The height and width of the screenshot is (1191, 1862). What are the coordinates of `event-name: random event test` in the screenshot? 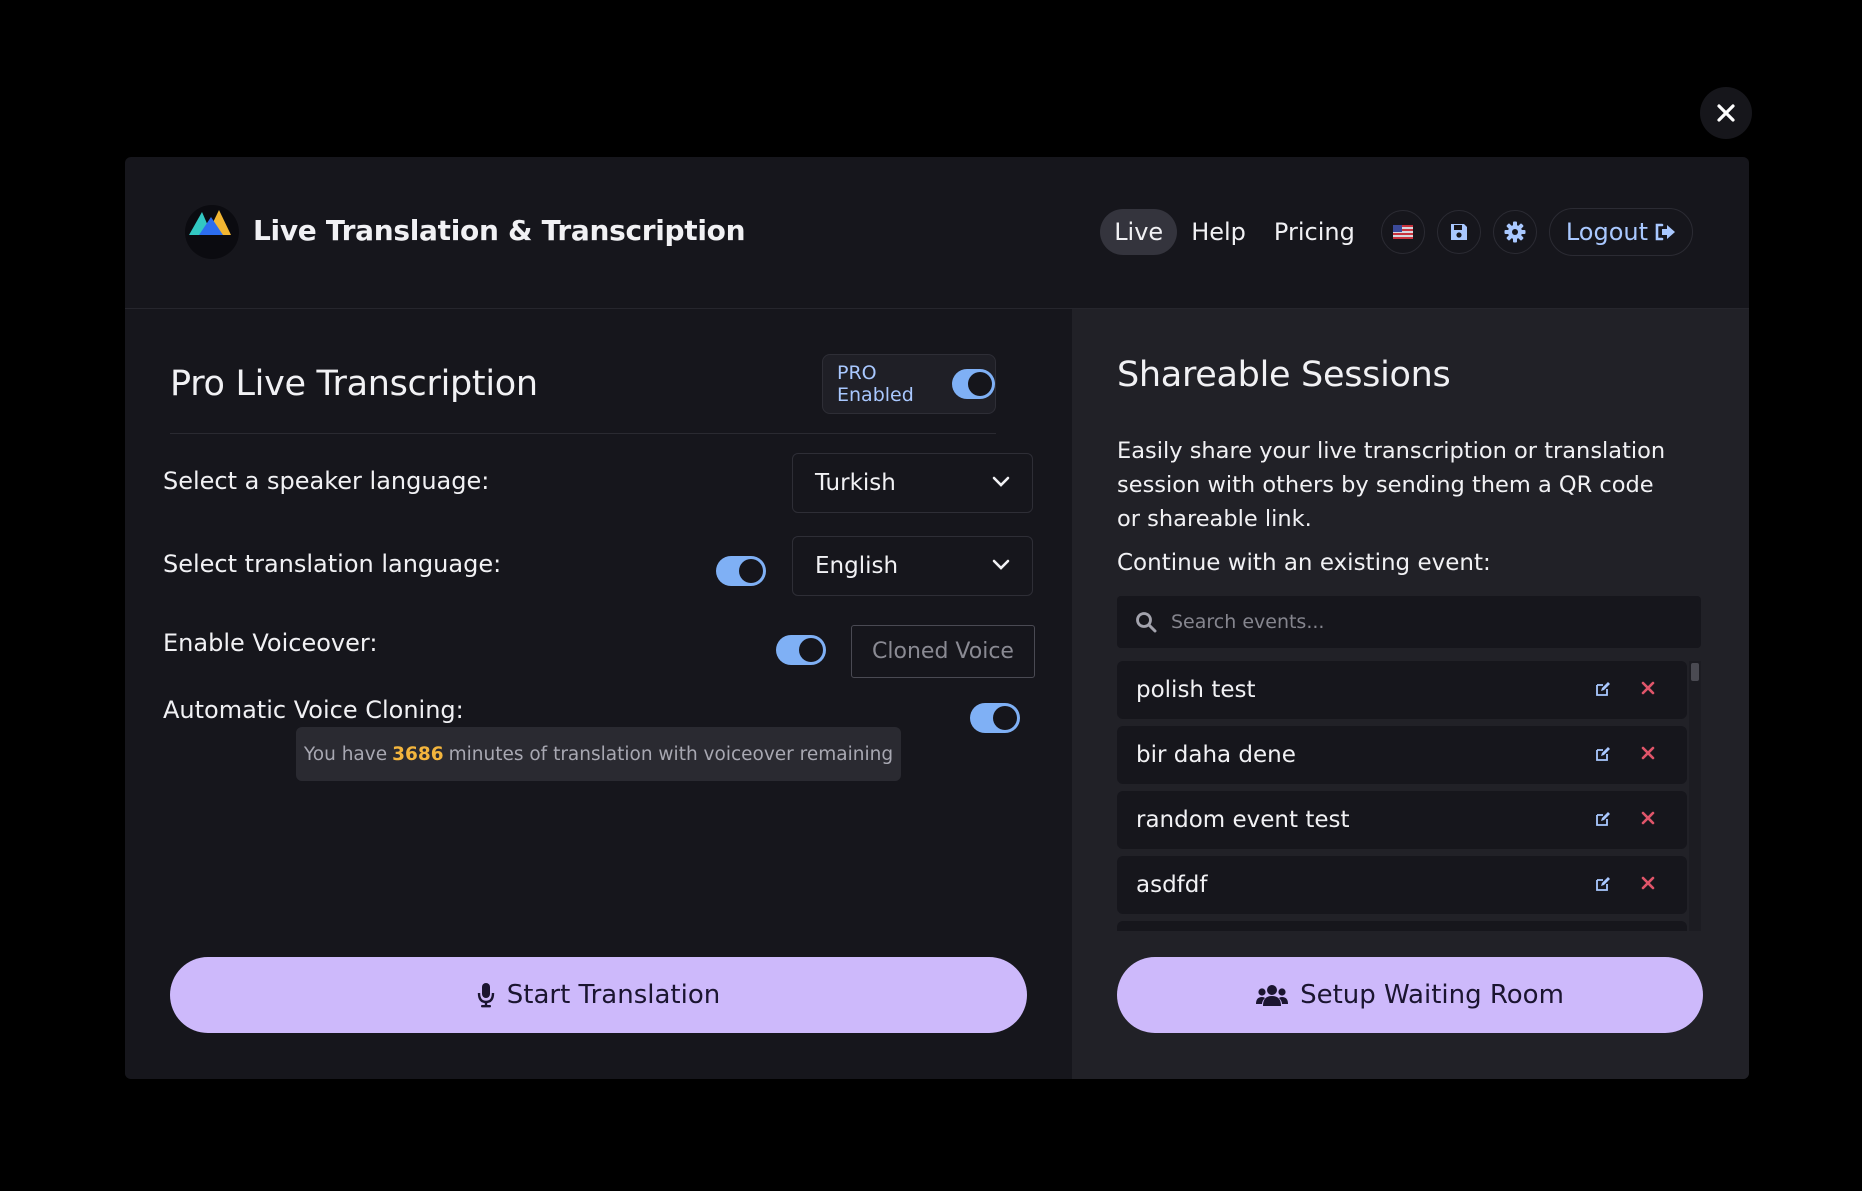 It's located at (1243, 820).